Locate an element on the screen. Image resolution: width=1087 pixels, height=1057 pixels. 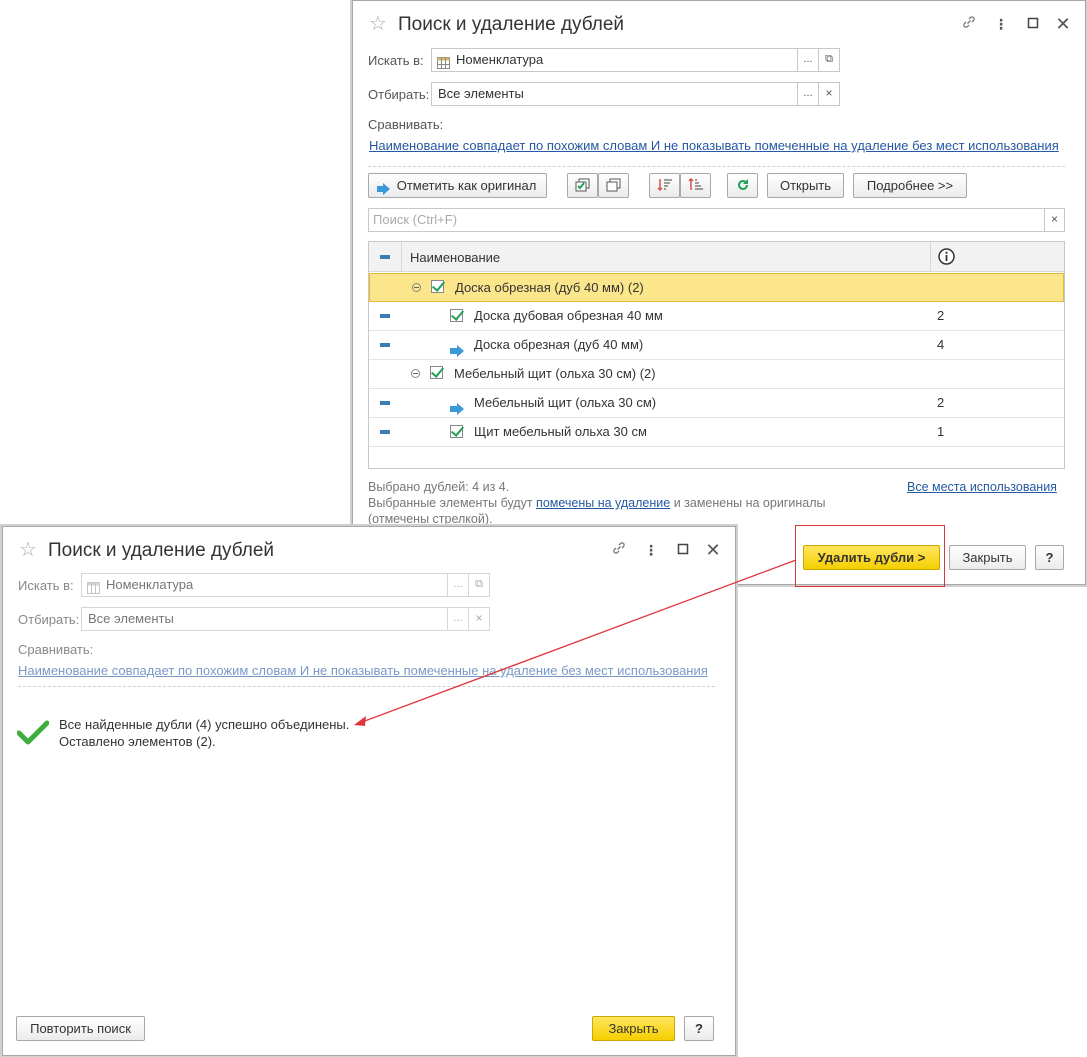
separator is located at coordinates (366, 686).